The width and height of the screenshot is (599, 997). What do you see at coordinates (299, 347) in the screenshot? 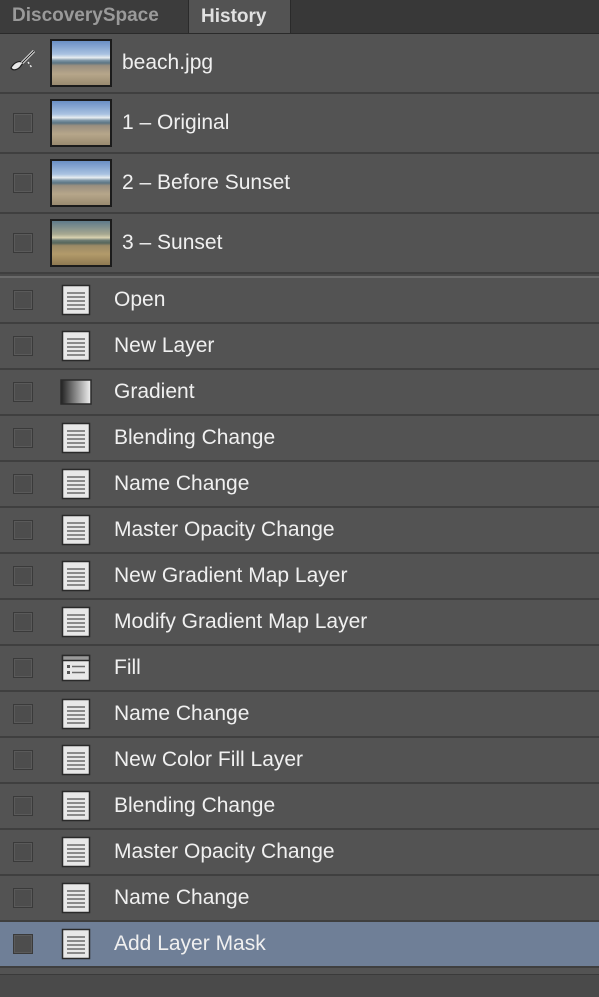
I see `history-step-row: New Layer` at bounding box center [299, 347].